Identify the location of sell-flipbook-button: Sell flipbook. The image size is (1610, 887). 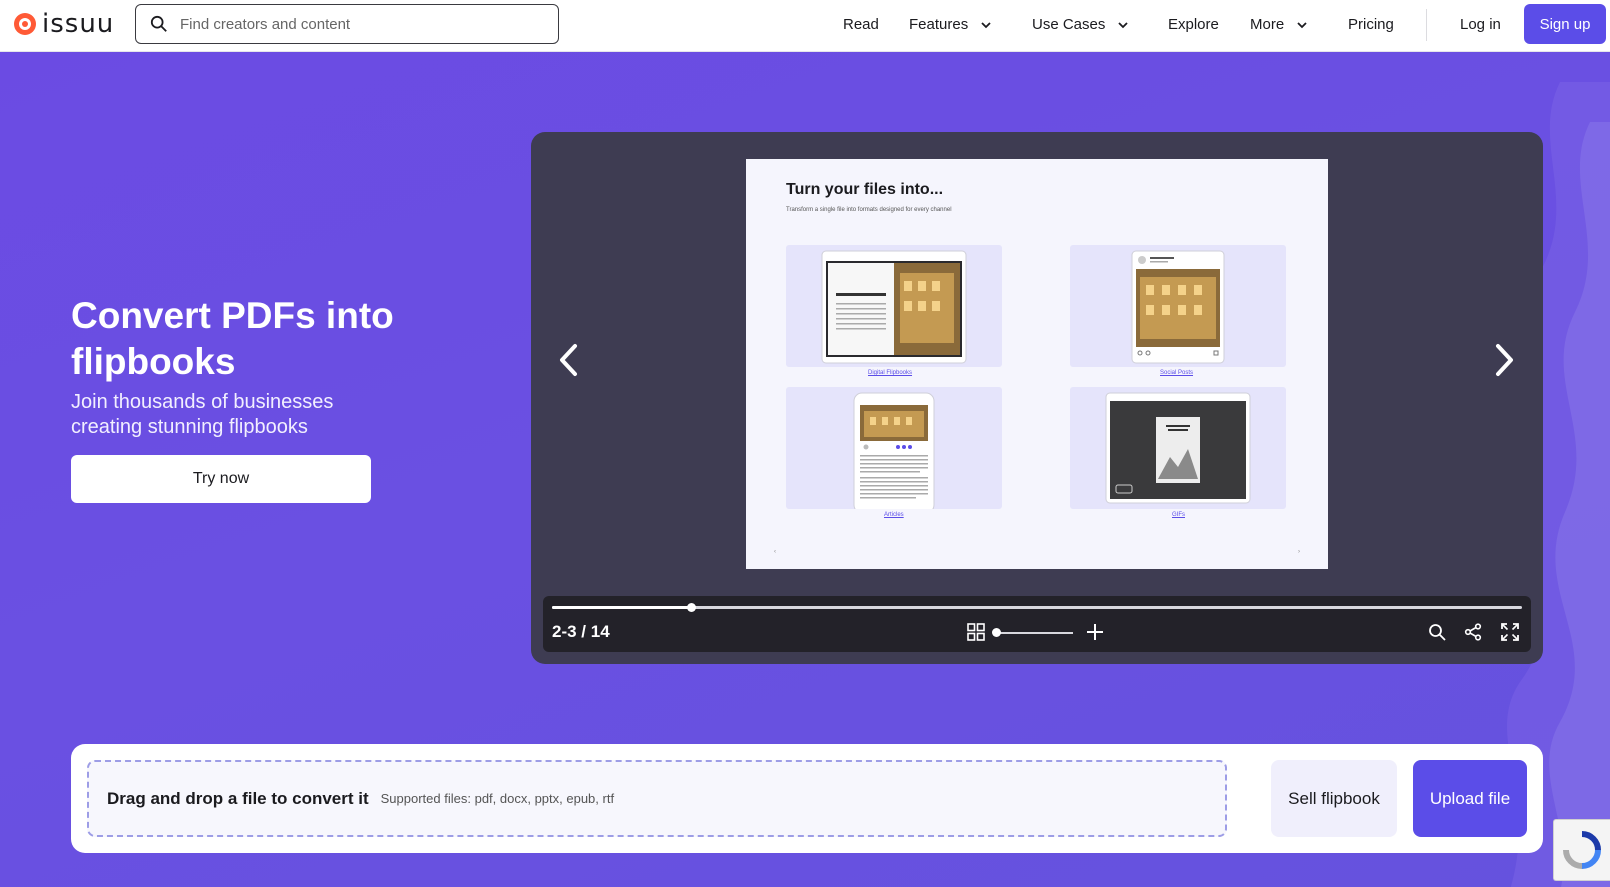
(1334, 798).